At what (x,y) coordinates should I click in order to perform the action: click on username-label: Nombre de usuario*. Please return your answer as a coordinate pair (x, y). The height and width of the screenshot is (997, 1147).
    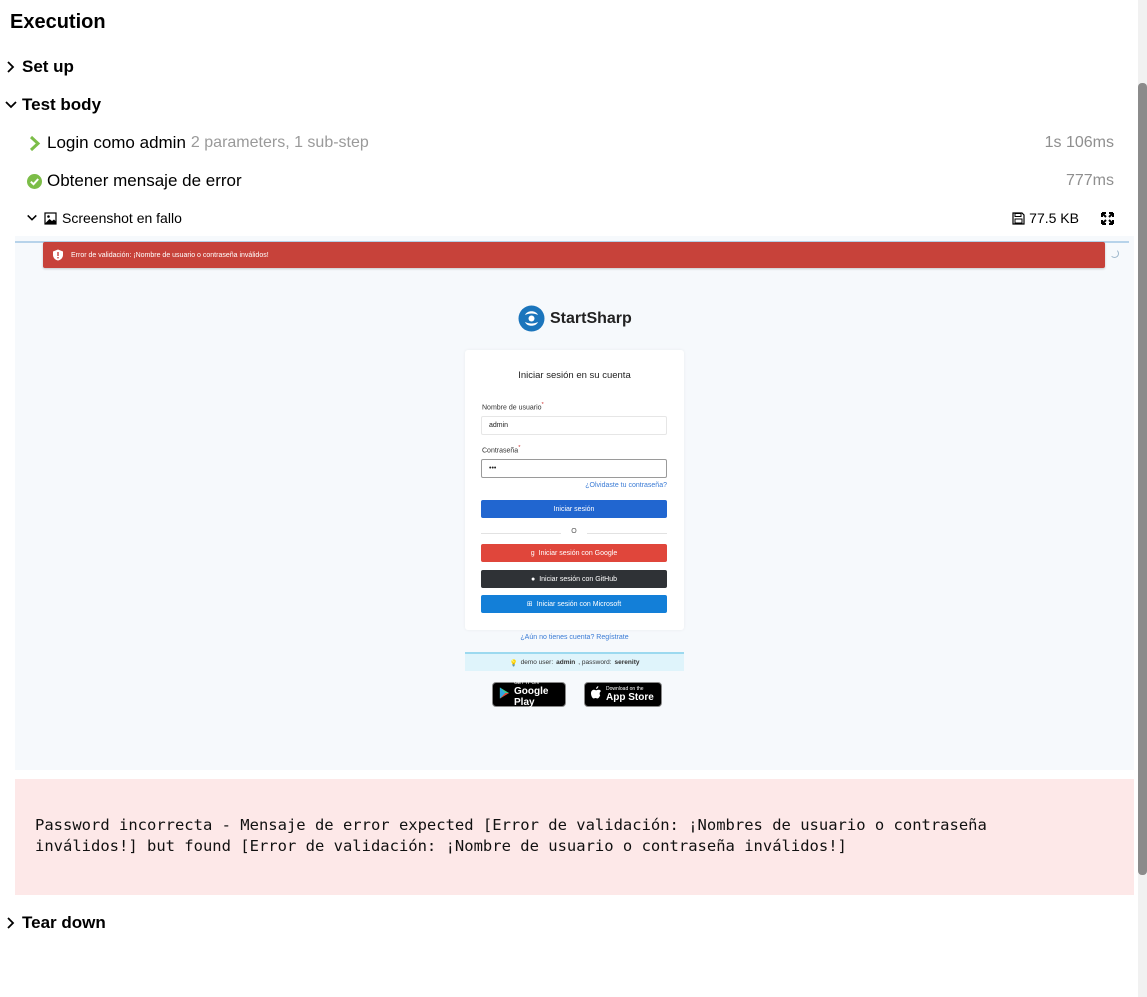
    Looking at the image, I should click on (513, 407).